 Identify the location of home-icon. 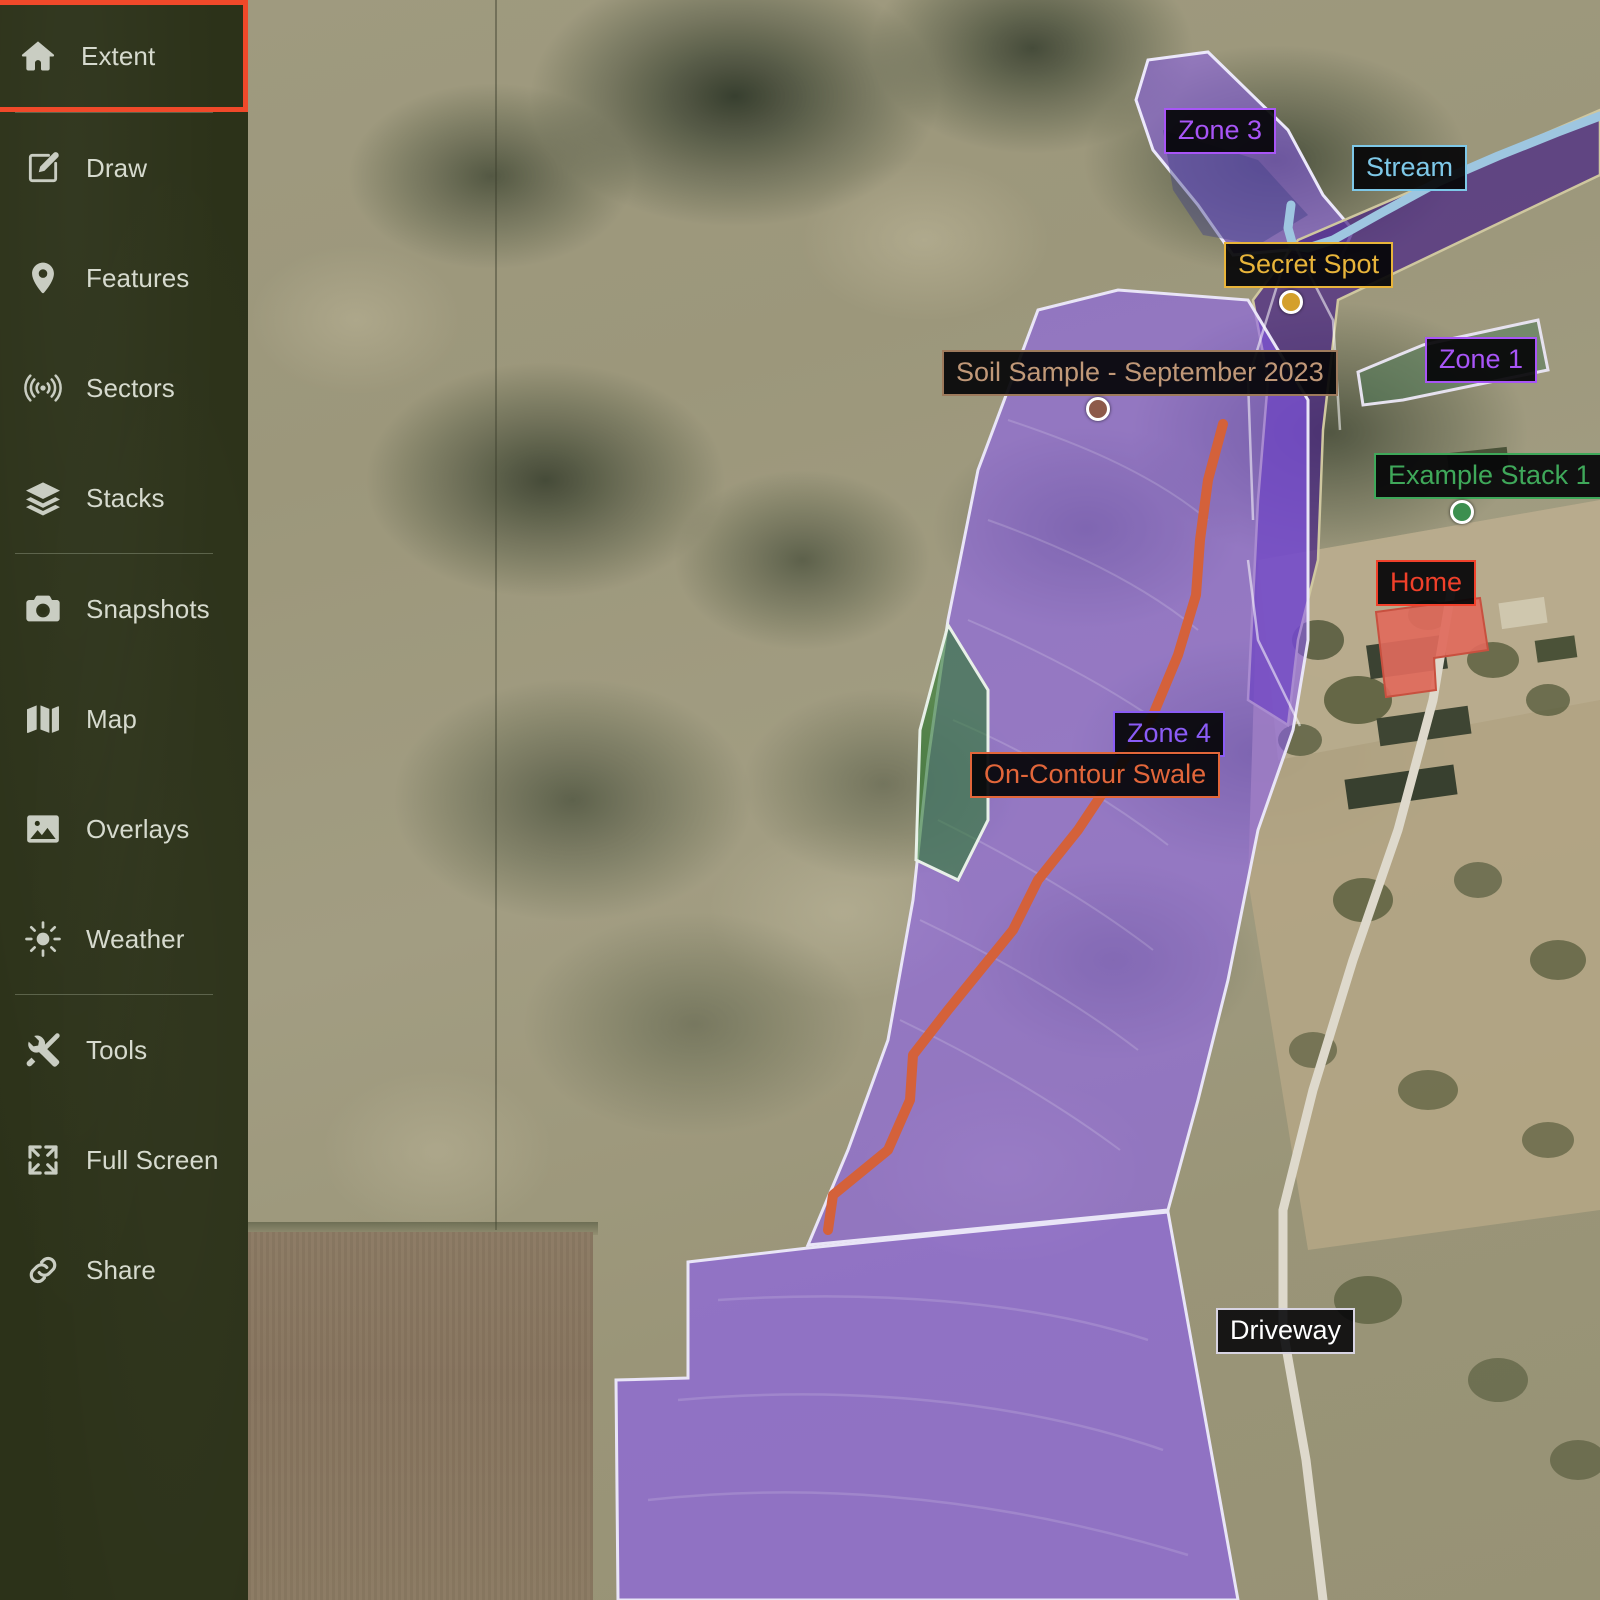
(38, 56).